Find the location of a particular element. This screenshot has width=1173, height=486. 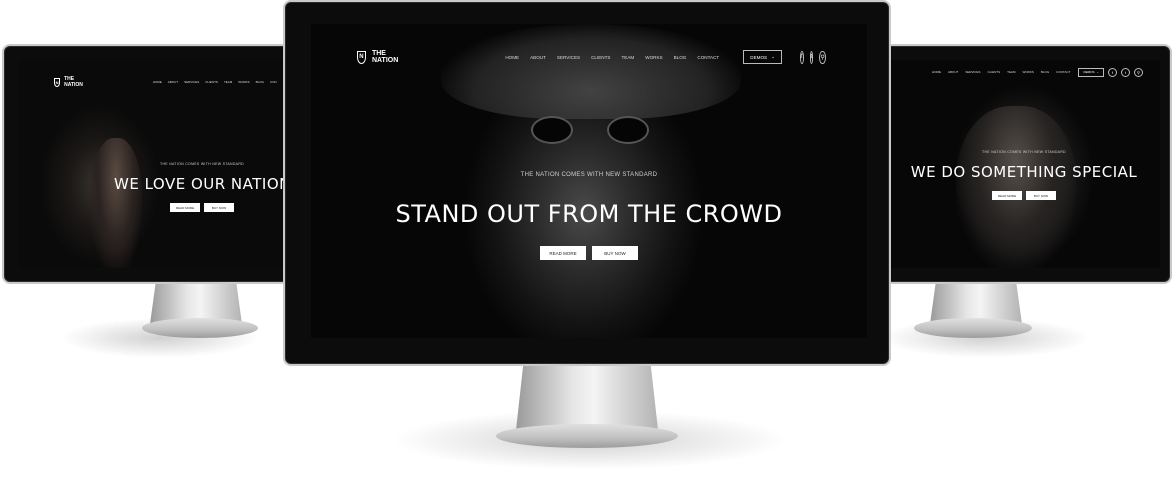

center-menu-contact: CONTACT is located at coordinates (708, 57).